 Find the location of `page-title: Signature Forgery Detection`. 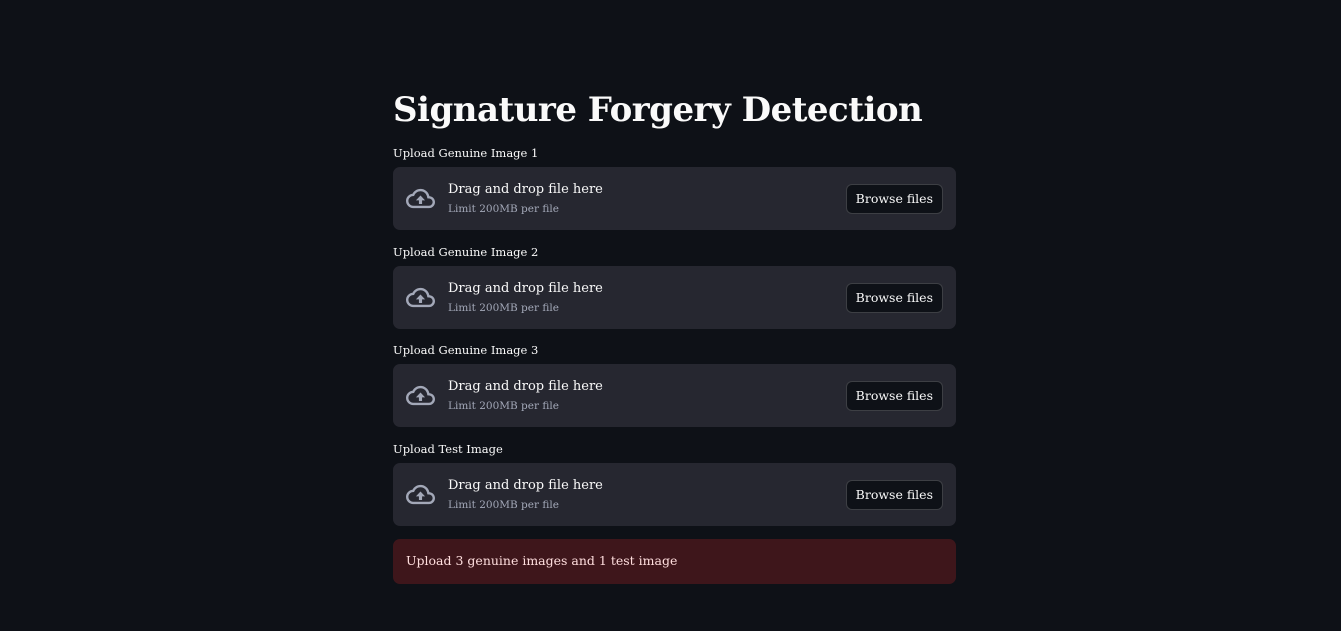

page-title: Signature Forgery Detection is located at coordinates (658, 110).